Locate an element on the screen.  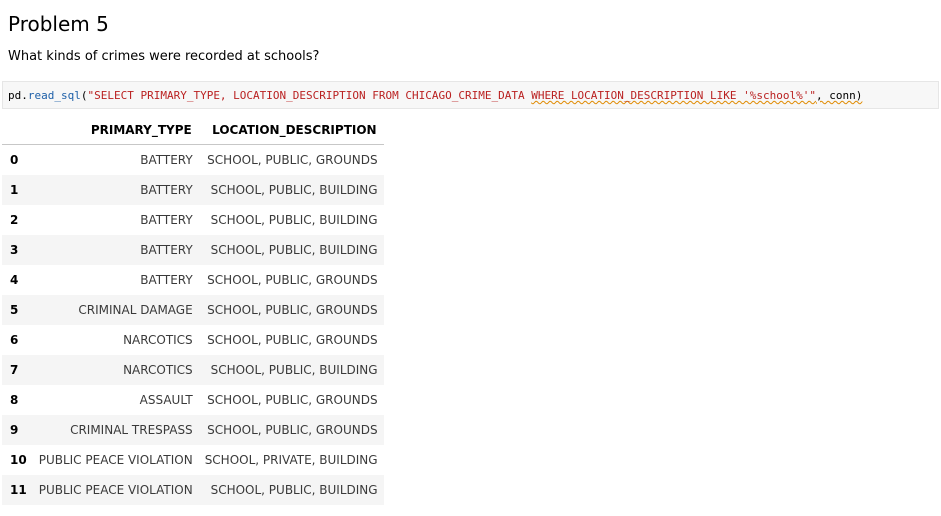
table-row: 0 BATTERY SCHOOL, PUBLIC, GROUNDS is located at coordinates (193, 160).